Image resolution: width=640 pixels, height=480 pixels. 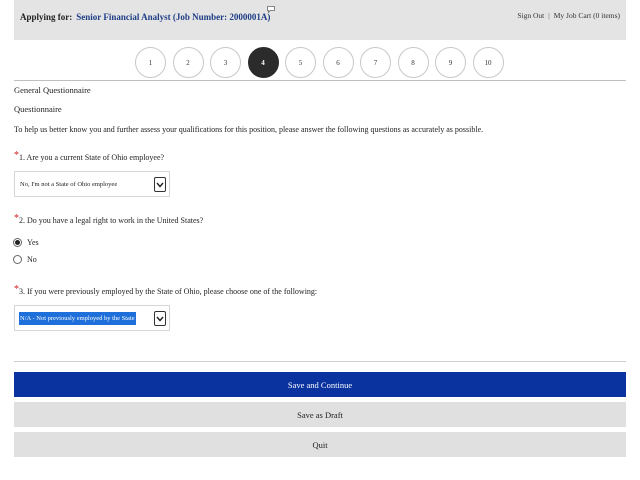 I want to click on step-1: 1, so click(x=150, y=62).